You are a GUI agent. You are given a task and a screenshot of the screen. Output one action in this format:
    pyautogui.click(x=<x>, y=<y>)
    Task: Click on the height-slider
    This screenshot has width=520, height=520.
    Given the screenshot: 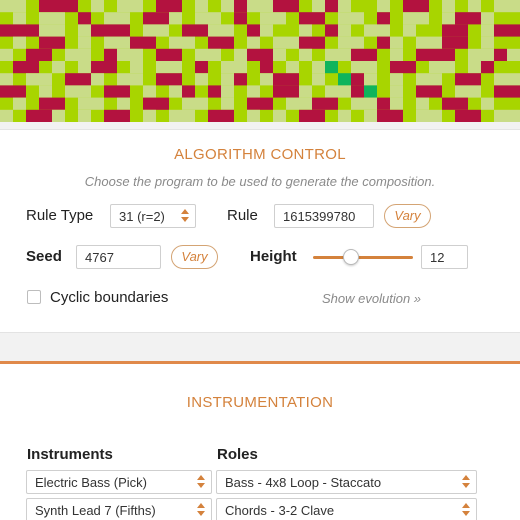 What is the action you would take?
    pyautogui.click(x=363, y=258)
    